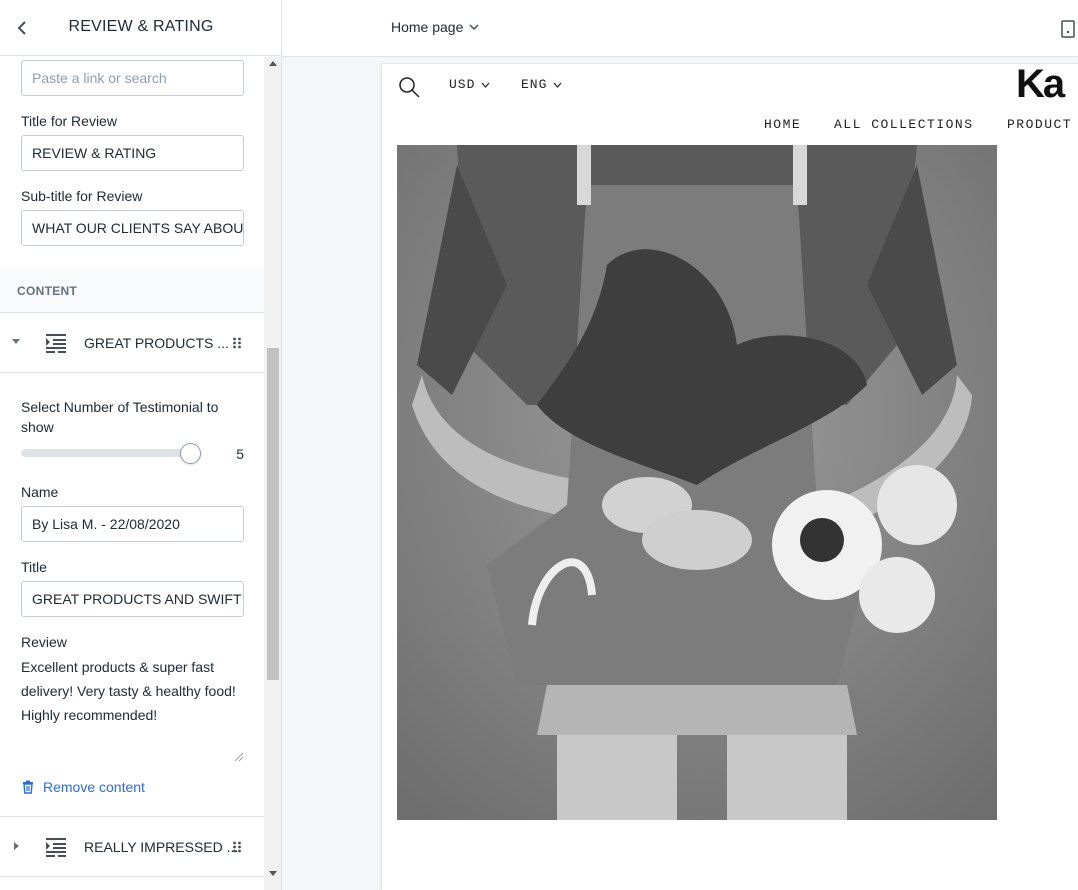 The width and height of the screenshot is (1078, 890). What do you see at coordinates (47, 291) in the screenshot?
I see `content-section-heading: CONTENT` at bounding box center [47, 291].